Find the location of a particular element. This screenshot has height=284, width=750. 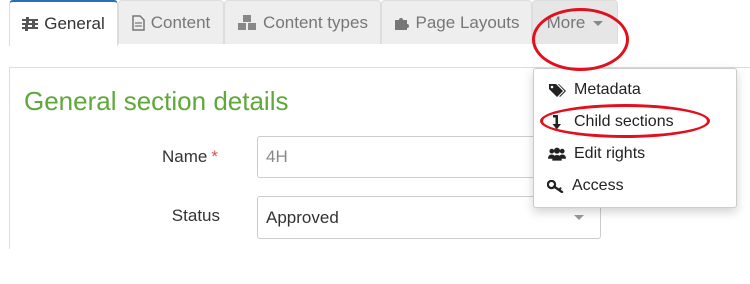

content-border is located at coordinates (9, 158).